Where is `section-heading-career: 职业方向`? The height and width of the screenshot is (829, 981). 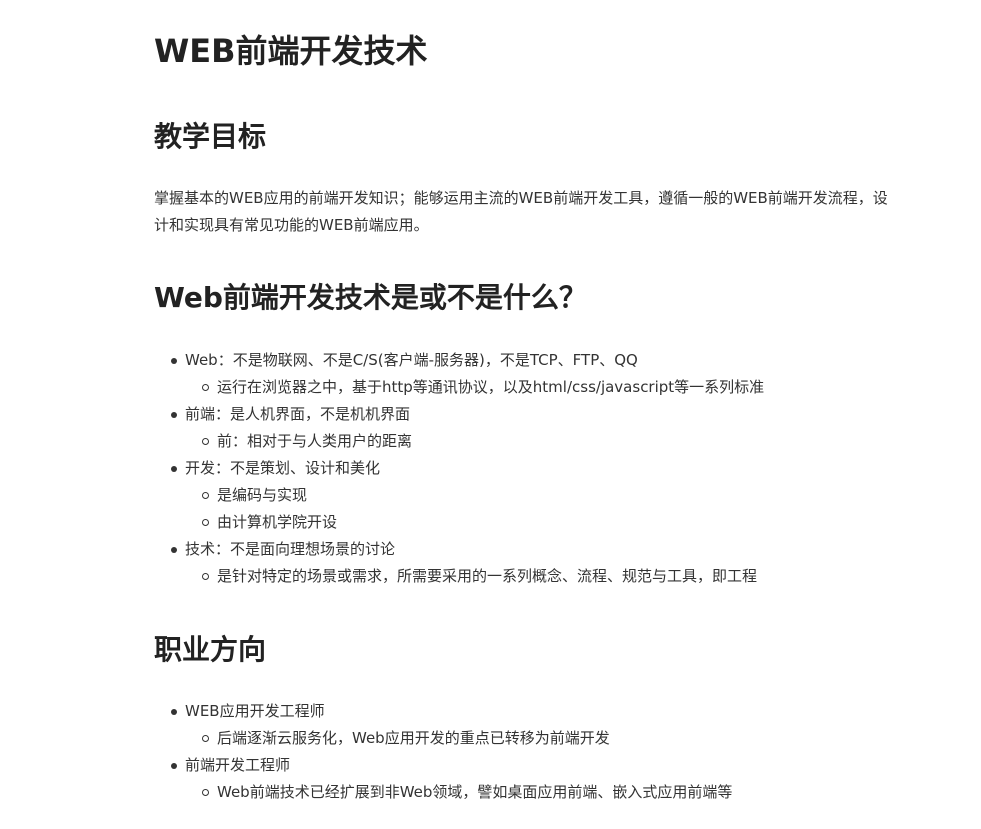
section-heading-career: 职业方向 is located at coordinates (210, 649).